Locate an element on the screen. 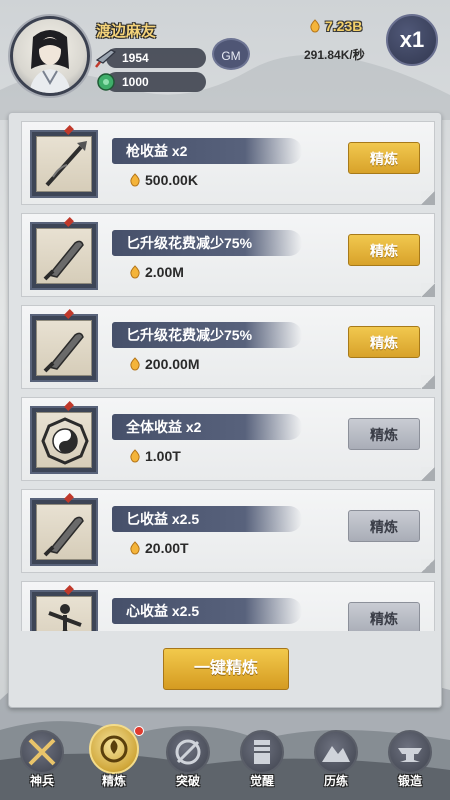 This screenshot has width=450, height=800. nav-label: 历练 is located at coordinates (335, 781).